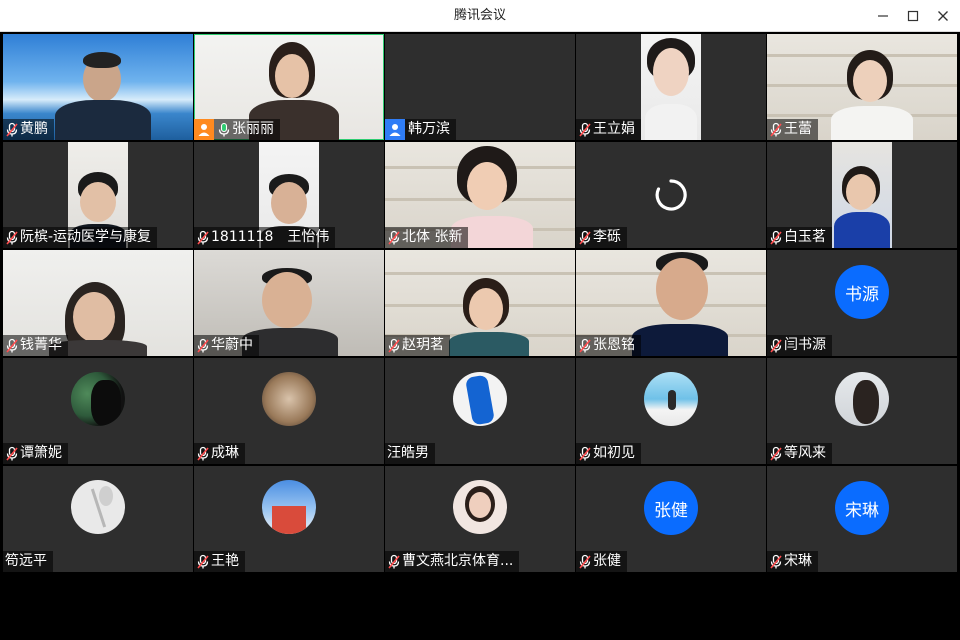 This screenshot has height=640, width=960. What do you see at coordinates (35, 453) in the screenshot?
I see `participant-name-label: 谭箫妮` at bounding box center [35, 453].